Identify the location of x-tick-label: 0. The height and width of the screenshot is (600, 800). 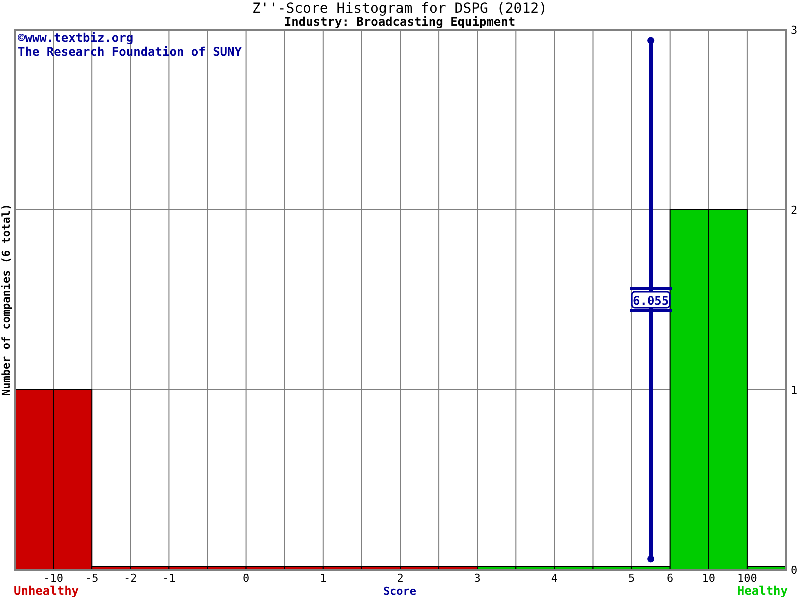
(246, 578).